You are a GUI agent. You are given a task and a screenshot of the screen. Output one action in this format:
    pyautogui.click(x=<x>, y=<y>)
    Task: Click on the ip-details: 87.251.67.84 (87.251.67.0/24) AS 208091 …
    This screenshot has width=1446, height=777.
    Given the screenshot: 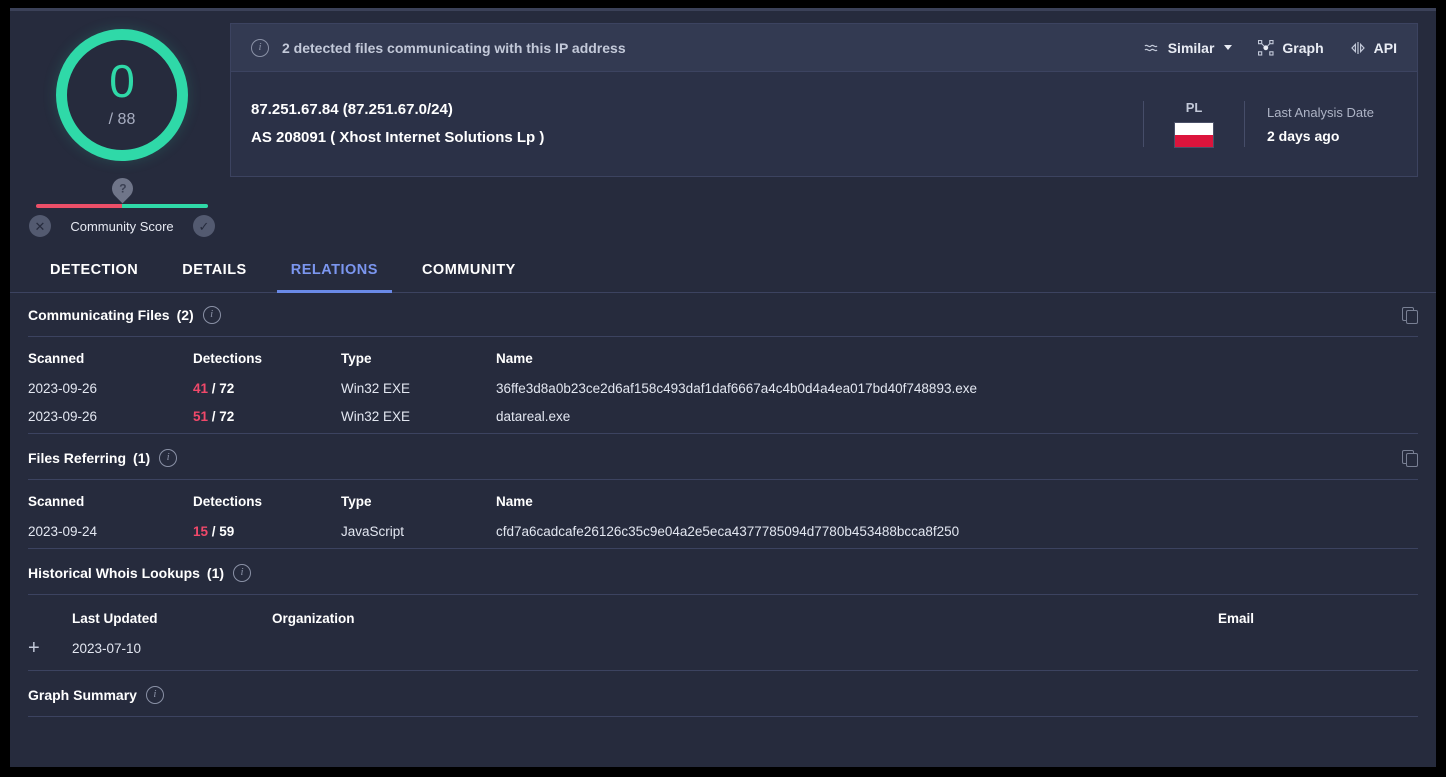 What is the action you would take?
    pyautogui.click(x=686, y=124)
    